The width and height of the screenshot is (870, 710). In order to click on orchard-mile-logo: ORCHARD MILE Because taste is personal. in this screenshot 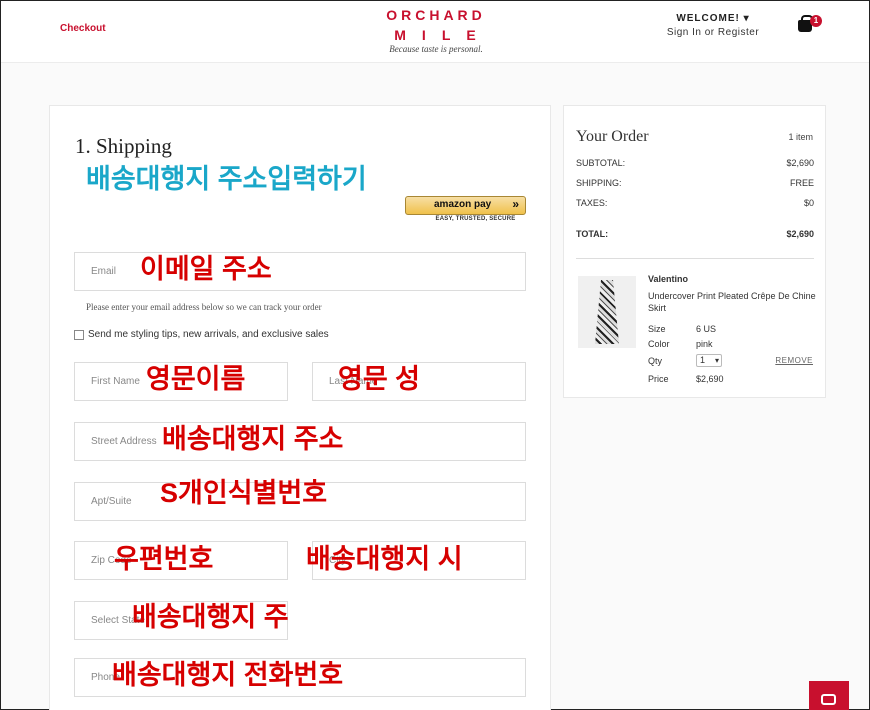, I will do `click(436, 30)`.